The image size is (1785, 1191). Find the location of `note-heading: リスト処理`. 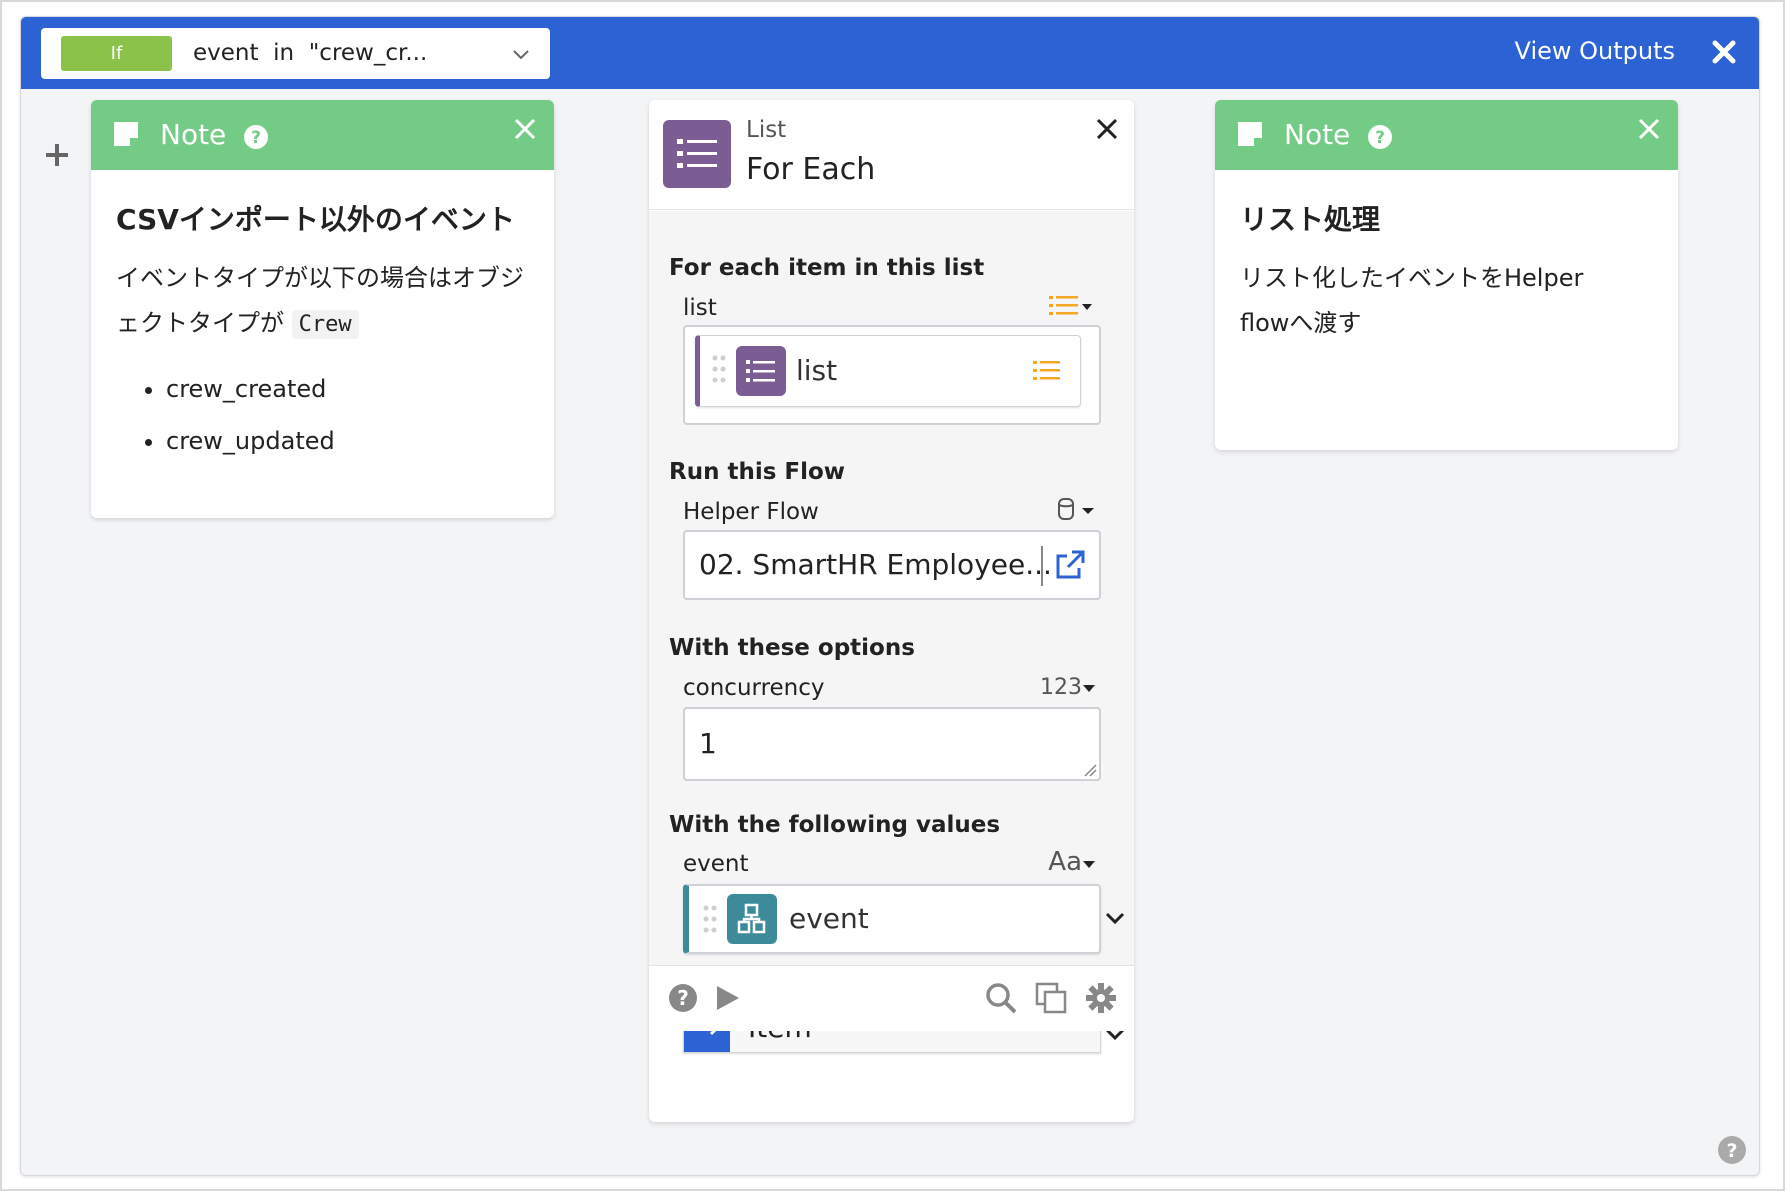

note-heading: リスト処理 is located at coordinates (1310, 219).